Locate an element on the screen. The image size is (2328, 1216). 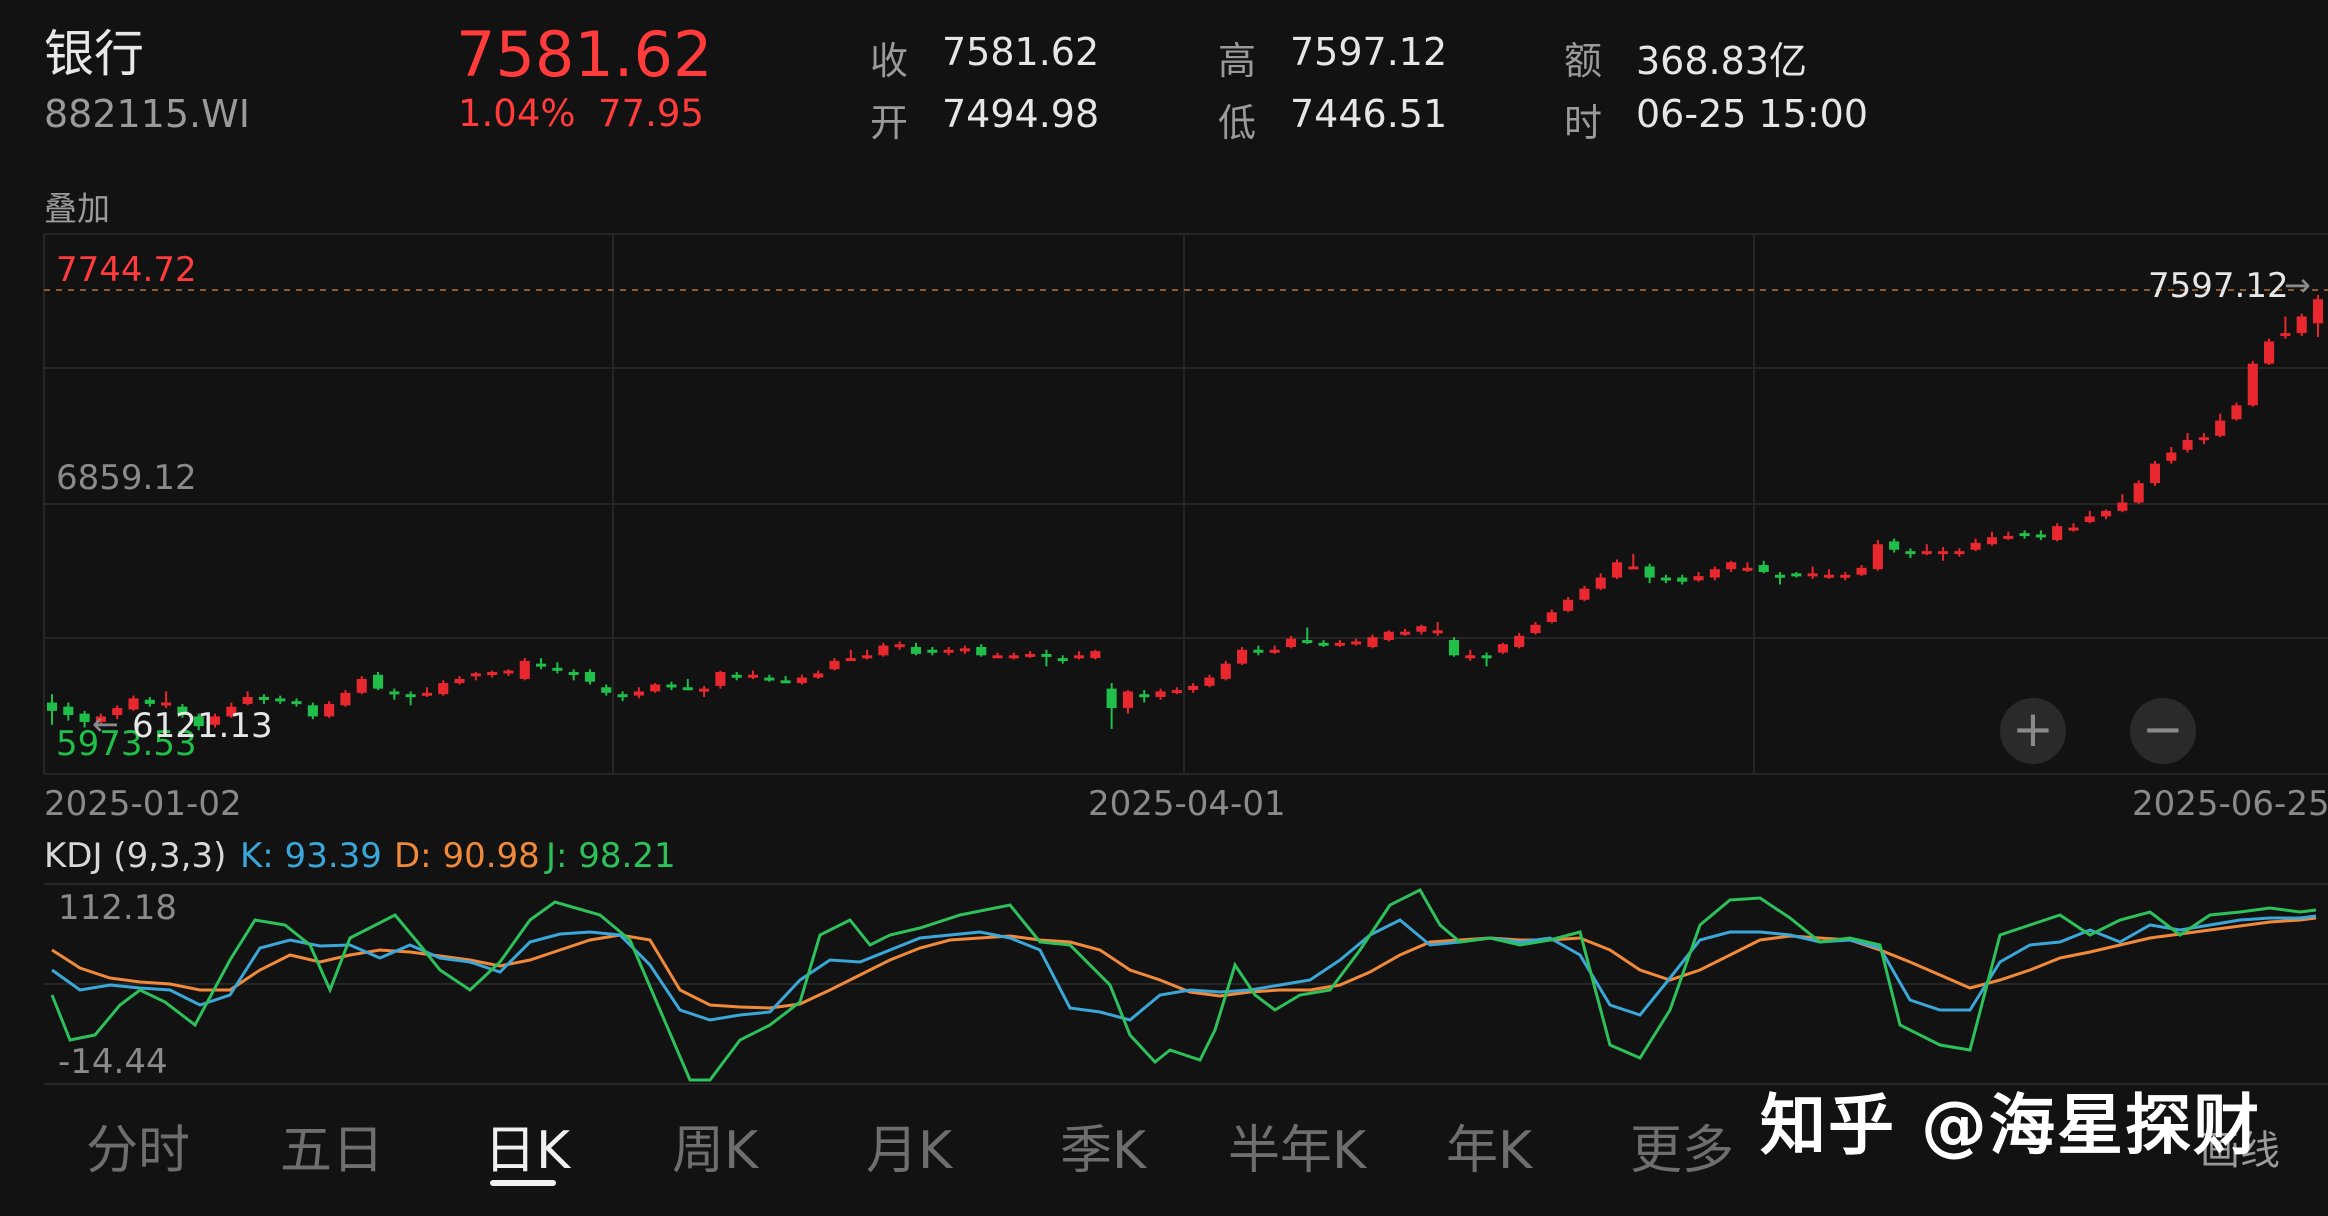
tab-daily-k: 日K is located at coordinates (527, 1145).